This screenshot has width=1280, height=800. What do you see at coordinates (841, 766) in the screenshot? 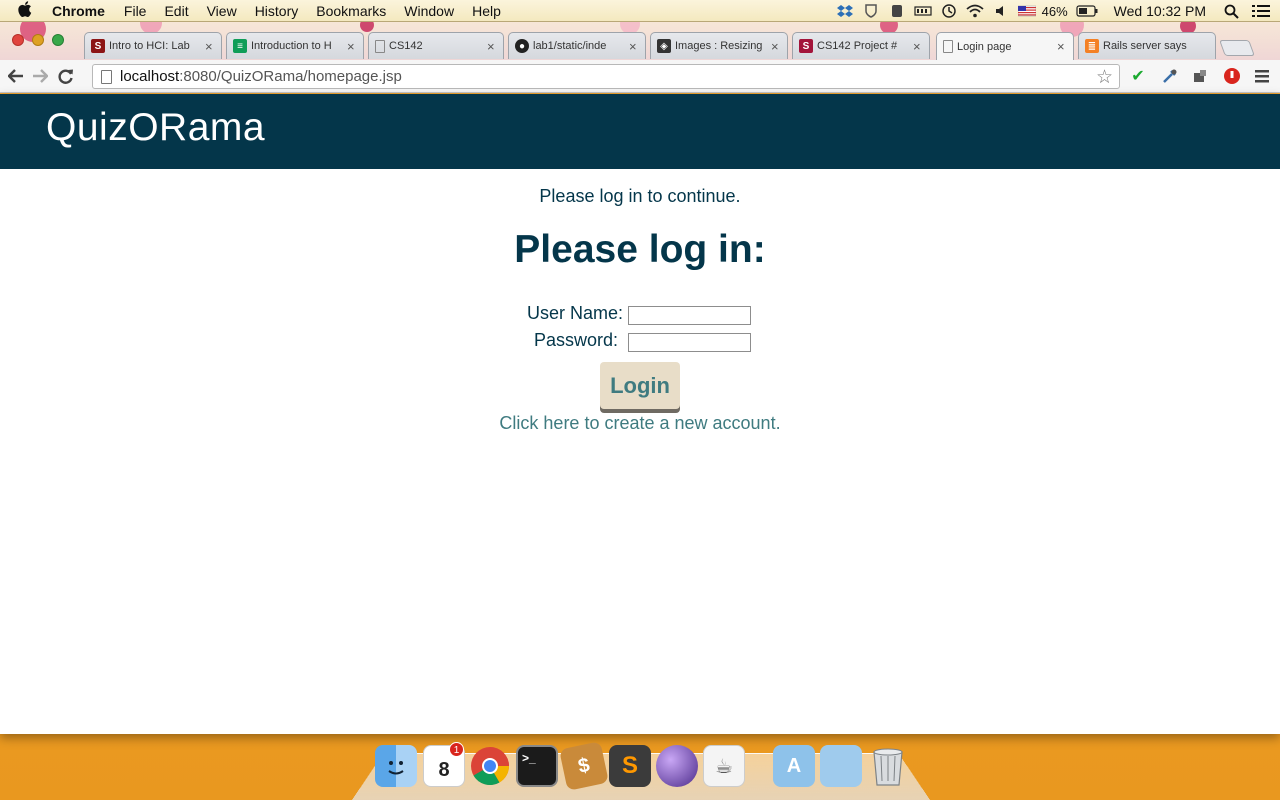
I see `documents-folder-icon` at bounding box center [841, 766].